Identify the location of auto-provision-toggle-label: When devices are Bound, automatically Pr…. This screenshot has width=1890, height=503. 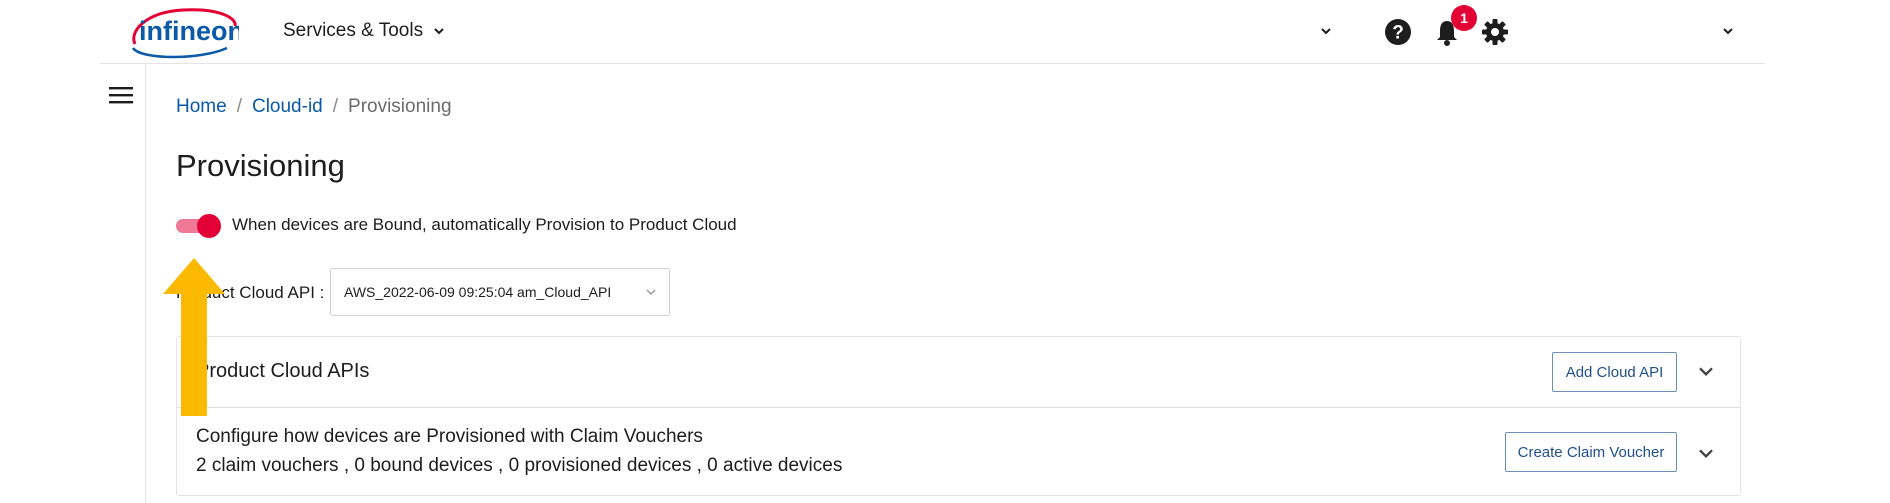
(484, 224).